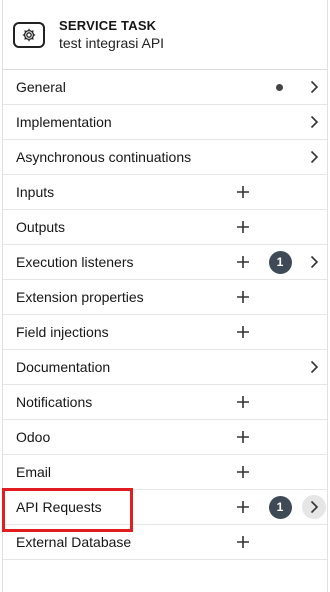 Image resolution: width=330 pixels, height=592 pixels. Describe the element at coordinates (80, 297) in the screenshot. I see `group-label: Extension properties` at that location.